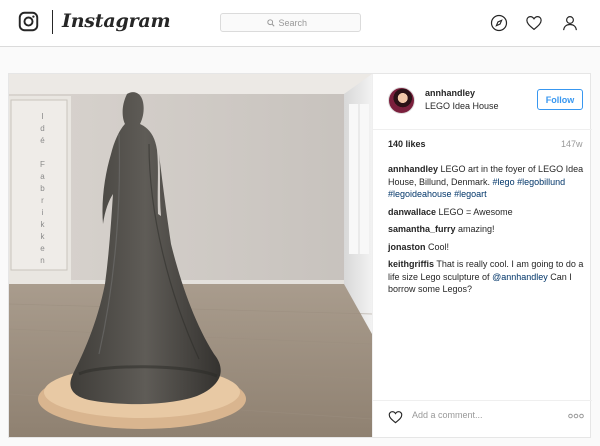  I want to click on post-footer, so click(482, 418).